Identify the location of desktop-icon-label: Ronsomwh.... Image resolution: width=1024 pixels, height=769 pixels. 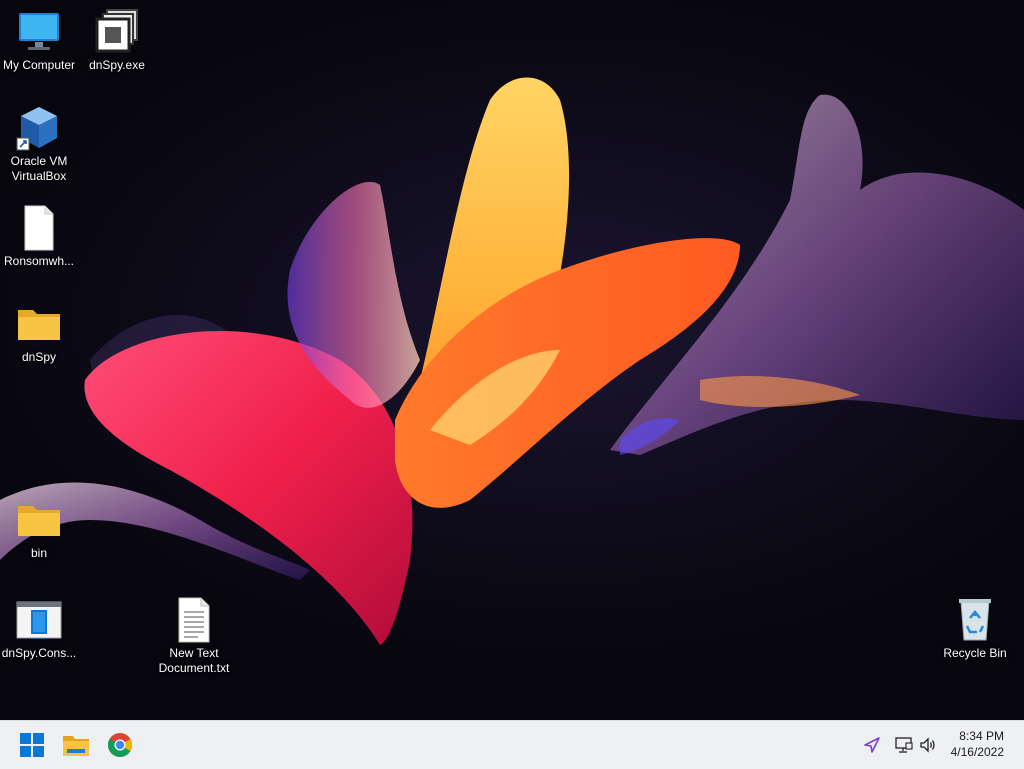
(39, 261).